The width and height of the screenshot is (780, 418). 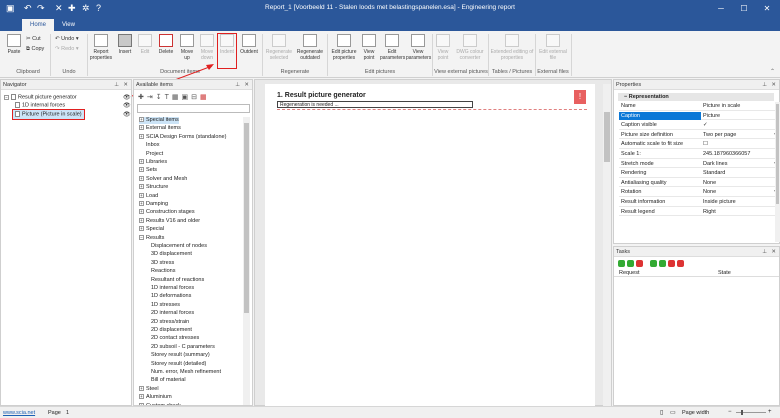 What do you see at coordinates (699, 144) in the screenshot?
I see `property-row: Automatic scale to fit size ☐` at bounding box center [699, 144].